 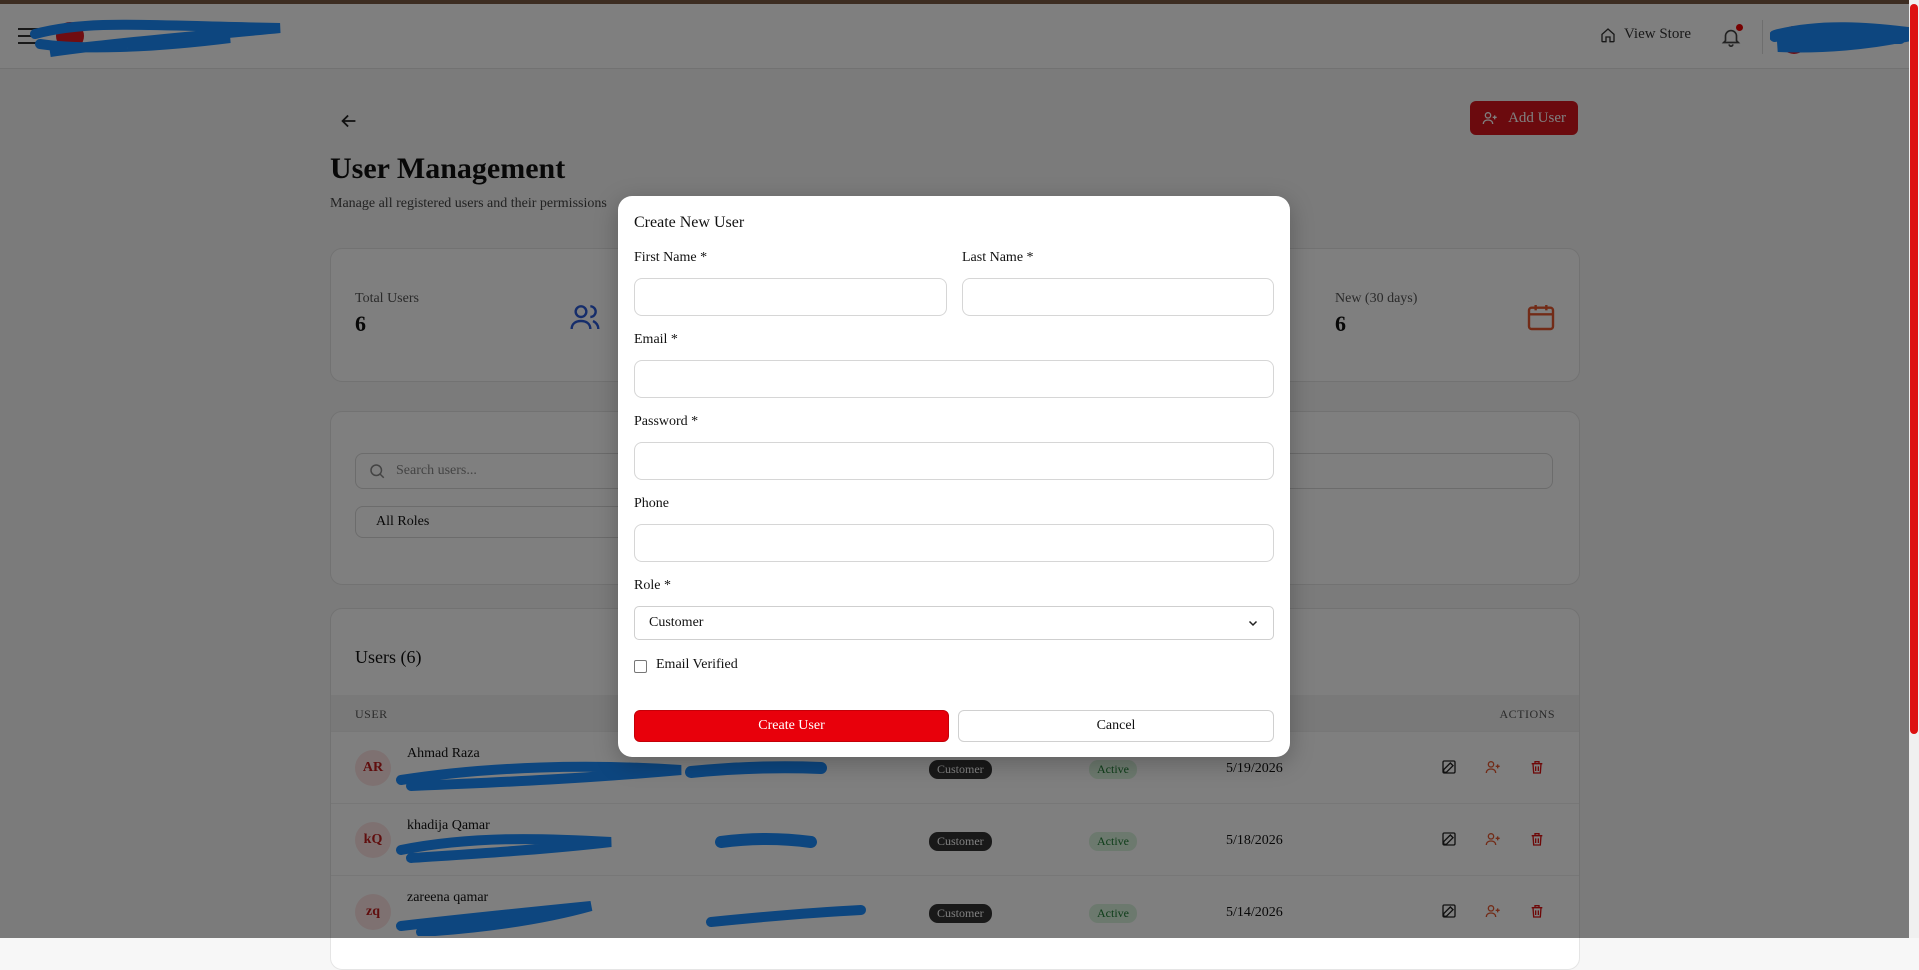 I want to click on email-input, so click(x=954, y=379).